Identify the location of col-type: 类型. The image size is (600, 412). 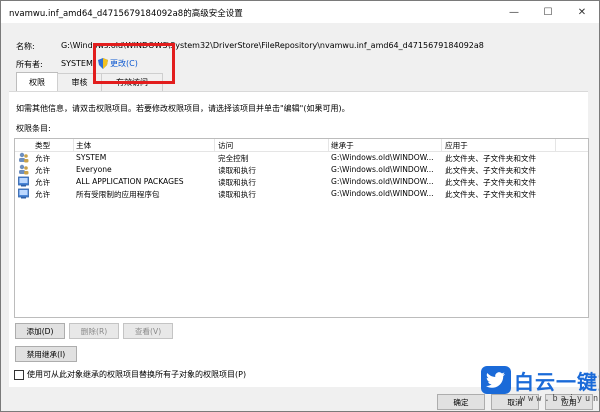
(42, 145).